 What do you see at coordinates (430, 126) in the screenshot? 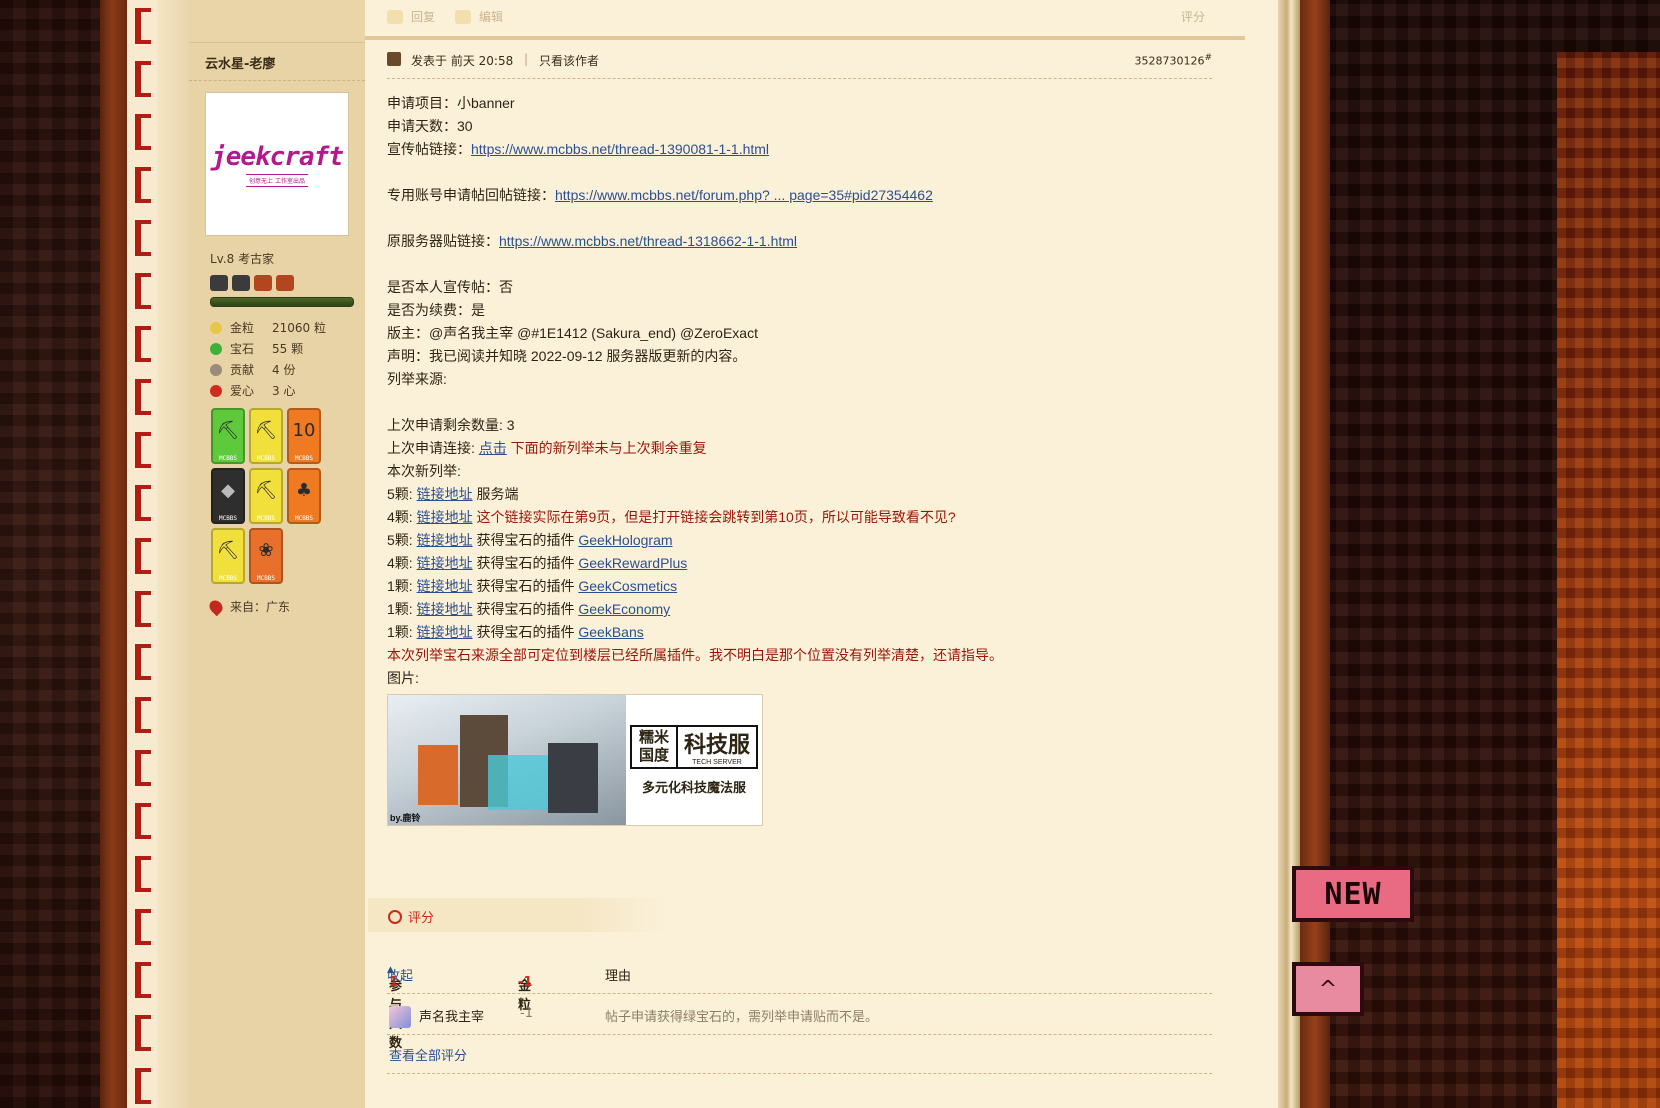
I see `apply-days: 申请天数：30` at bounding box center [430, 126].